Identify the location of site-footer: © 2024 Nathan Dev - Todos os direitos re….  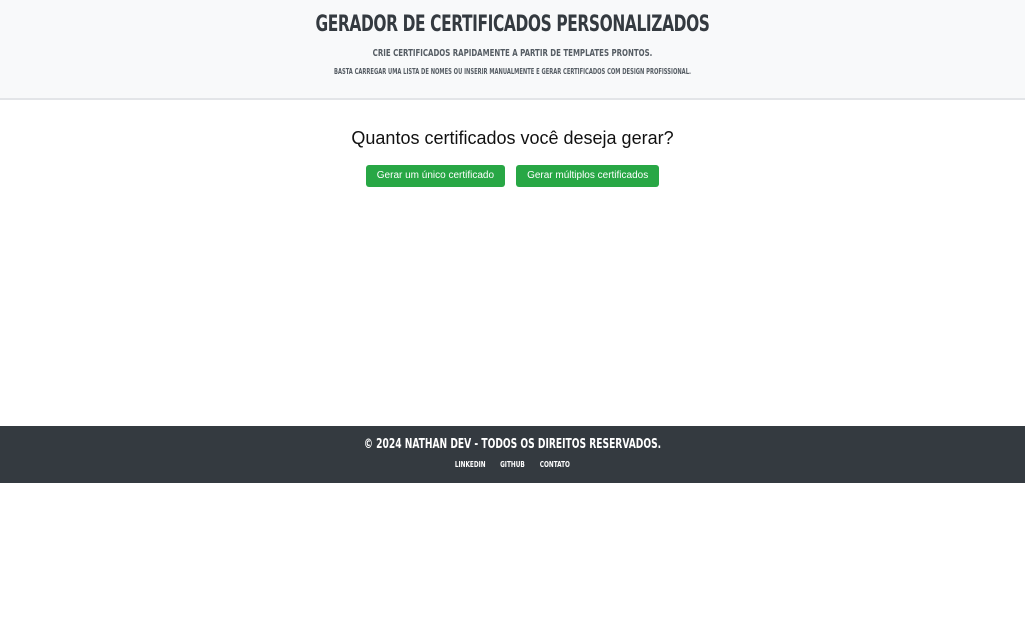
(512, 454).